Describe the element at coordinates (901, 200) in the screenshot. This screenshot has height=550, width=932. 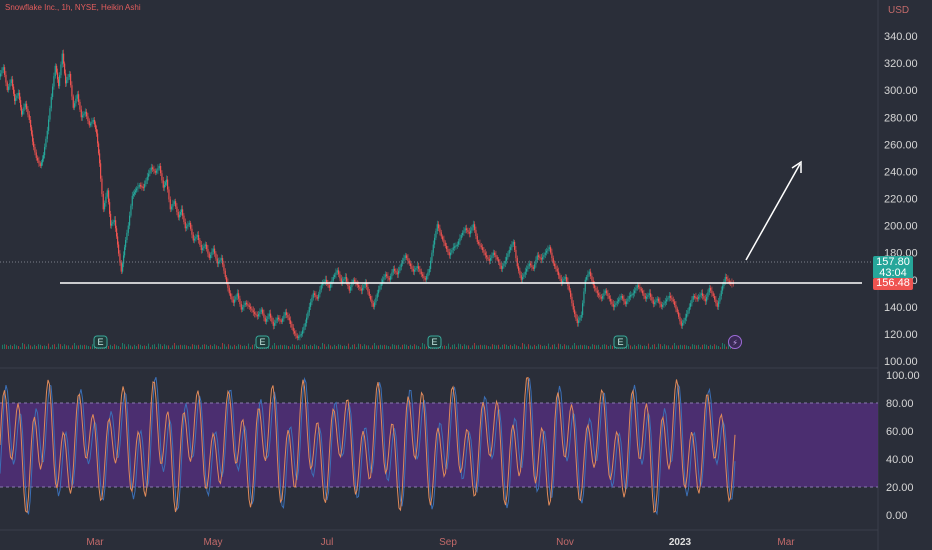
I see `price-tick-label: 220.00` at that location.